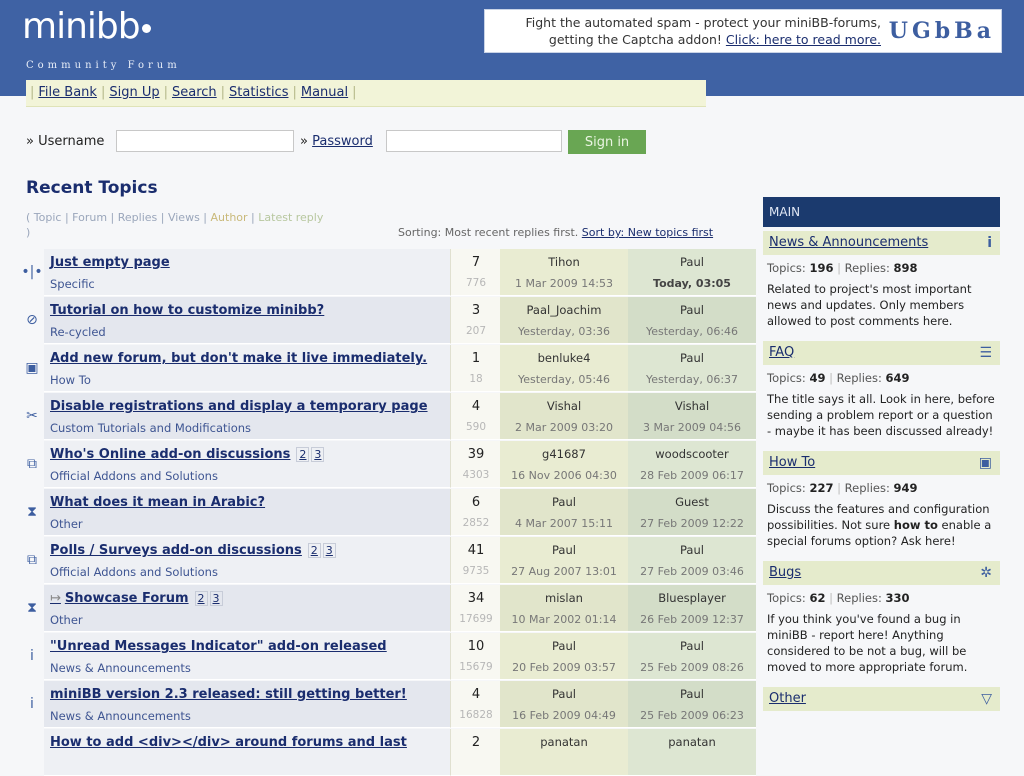 The height and width of the screenshot is (776, 1024). What do you see at coordinates (170, 454) in the screenshot?
I see `topic-title-link: Who's Online add-on discussions` at bounding box center [170, 454].